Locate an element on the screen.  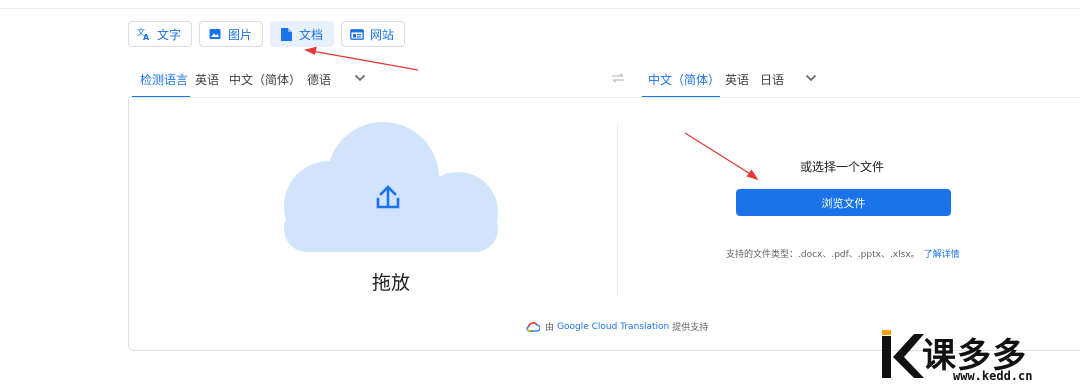
supported-file-types-text: 支持的文件类型：.docx、.pdf、.pptx、.xlsx。 is located at coordinates (823, 255).